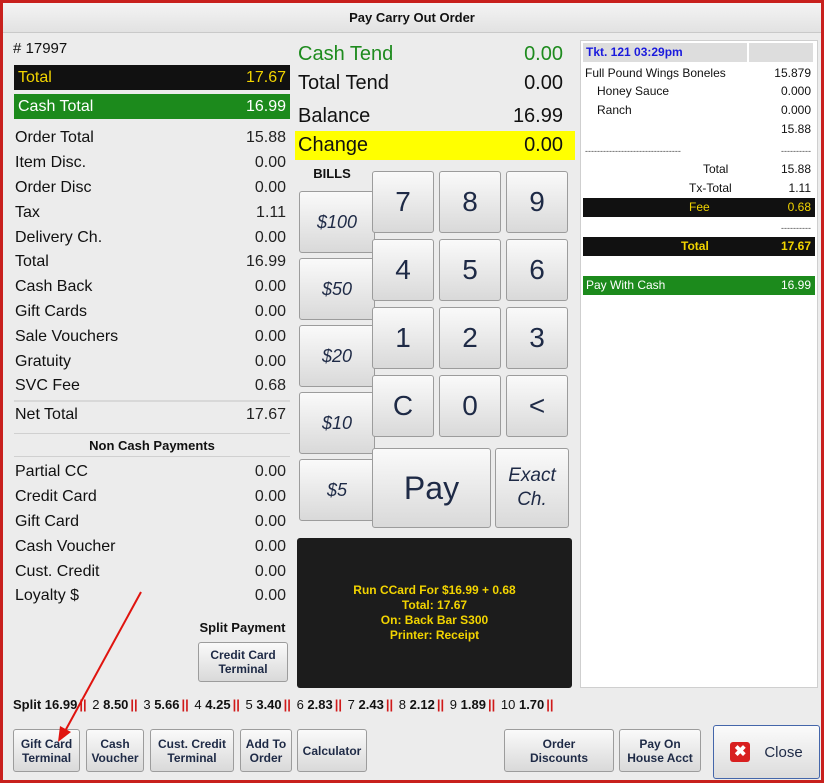  Describe the element at coordinates (332, 750) in the screenshot. I see `calculator-button: Calculator` at that location.